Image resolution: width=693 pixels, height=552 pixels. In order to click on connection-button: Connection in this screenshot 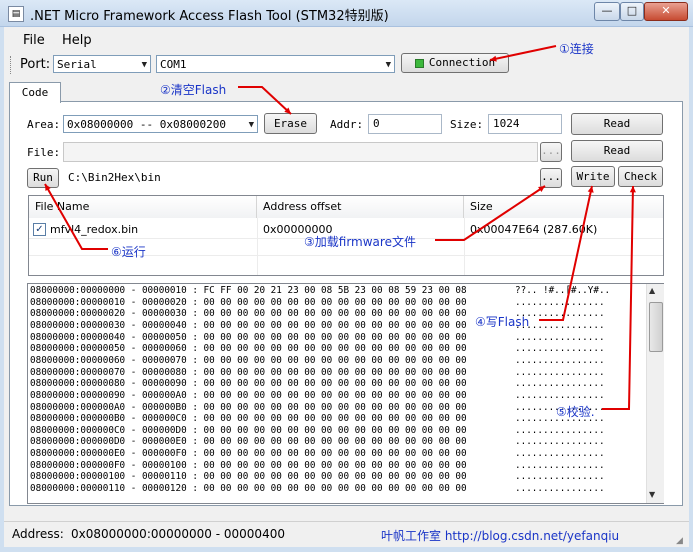, I will do `click(455, 63)`.